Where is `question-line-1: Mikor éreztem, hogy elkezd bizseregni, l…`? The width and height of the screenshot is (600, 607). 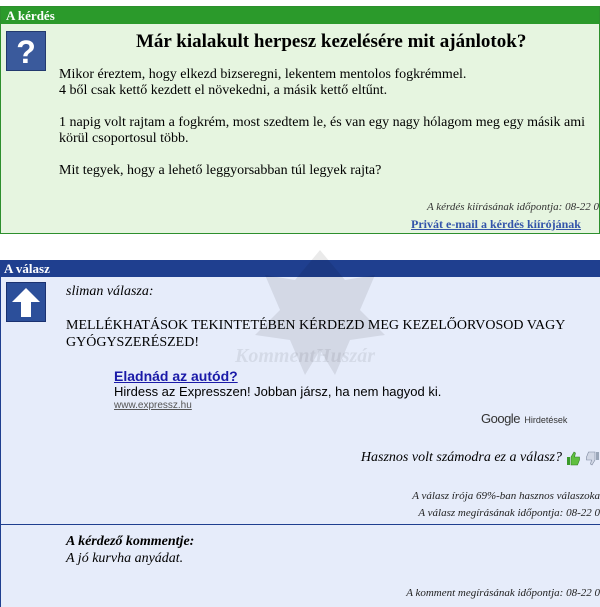 question-line-1: Mikor éreztem, hogy elkezd bizseregni, l… is located at coordinates (263, 74).